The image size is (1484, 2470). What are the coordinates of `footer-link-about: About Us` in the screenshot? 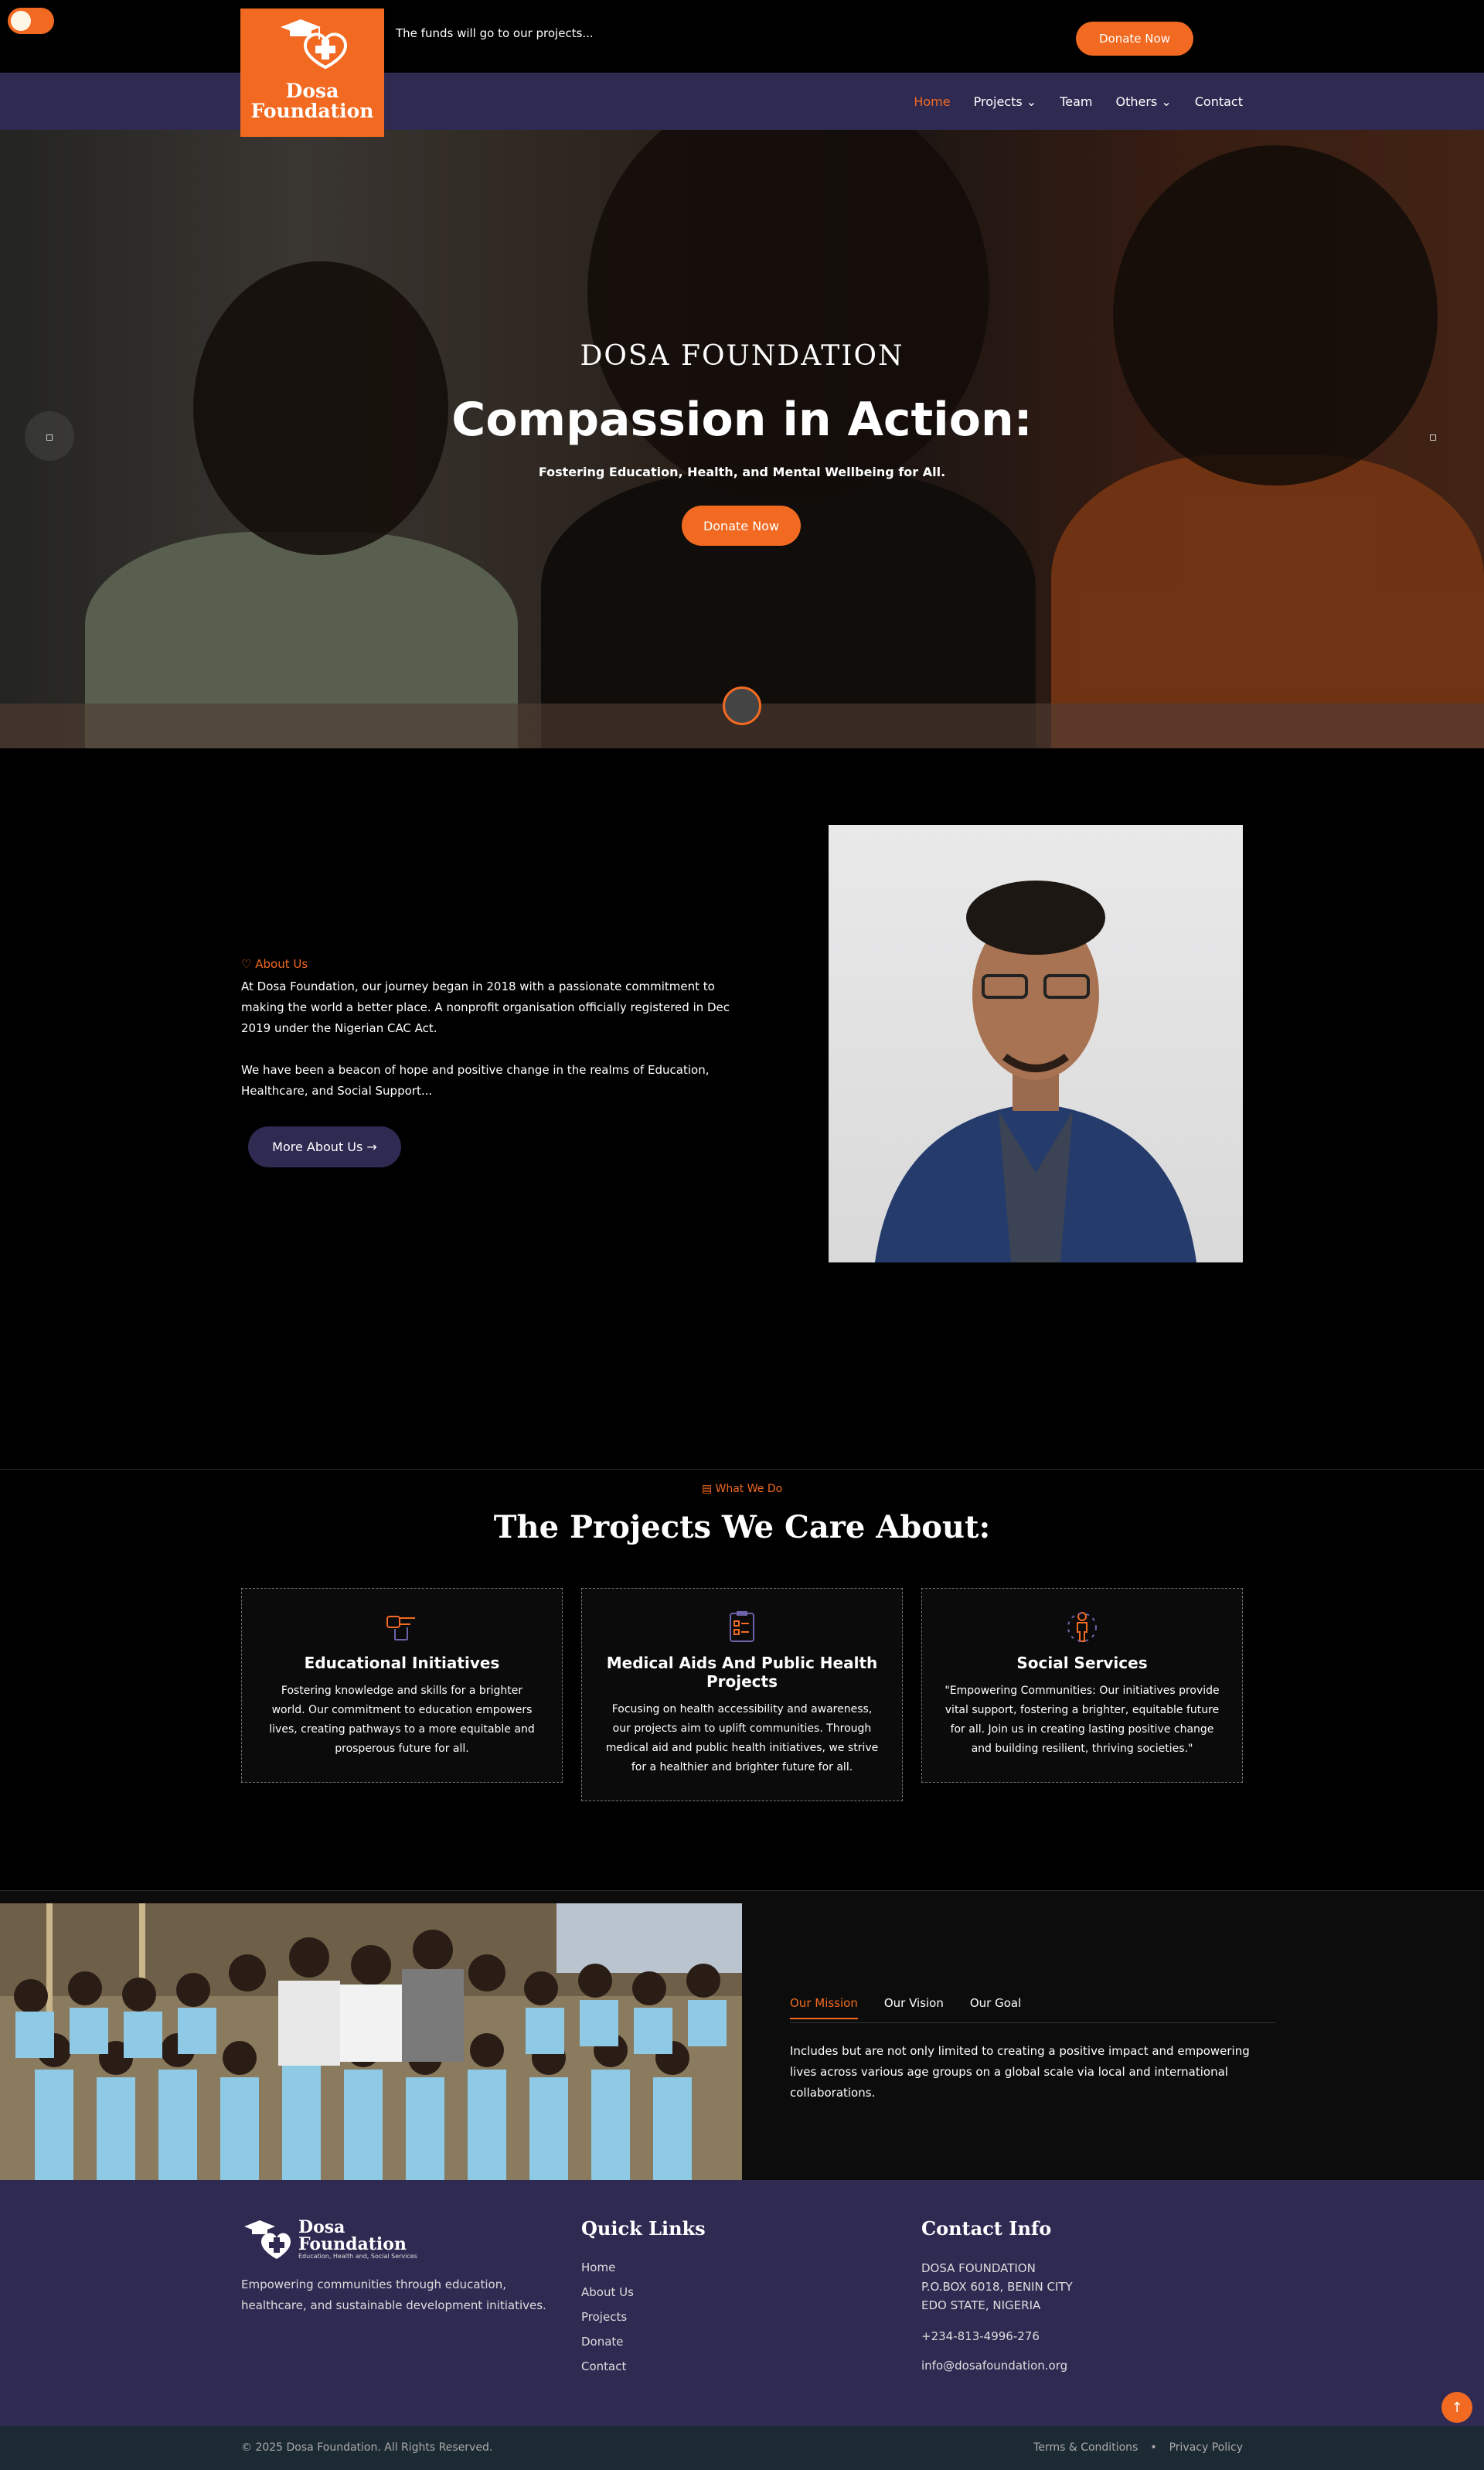 It's located at (607, 2292).